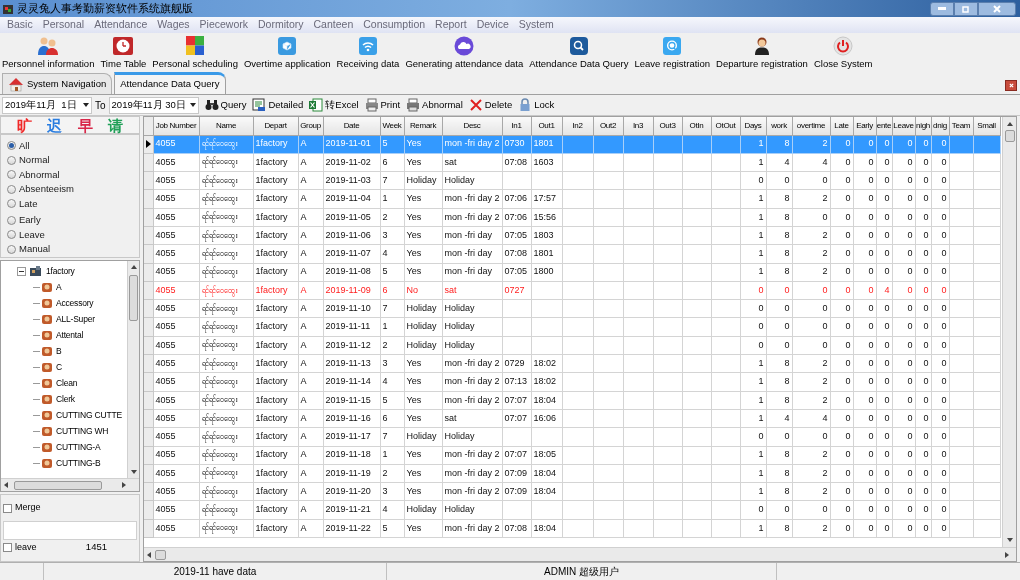 The height and width of the screenshot is (580, 1020). Describe the element at coordinates (864, 126) in the screenshot. I see `column-header: Early` at that location.